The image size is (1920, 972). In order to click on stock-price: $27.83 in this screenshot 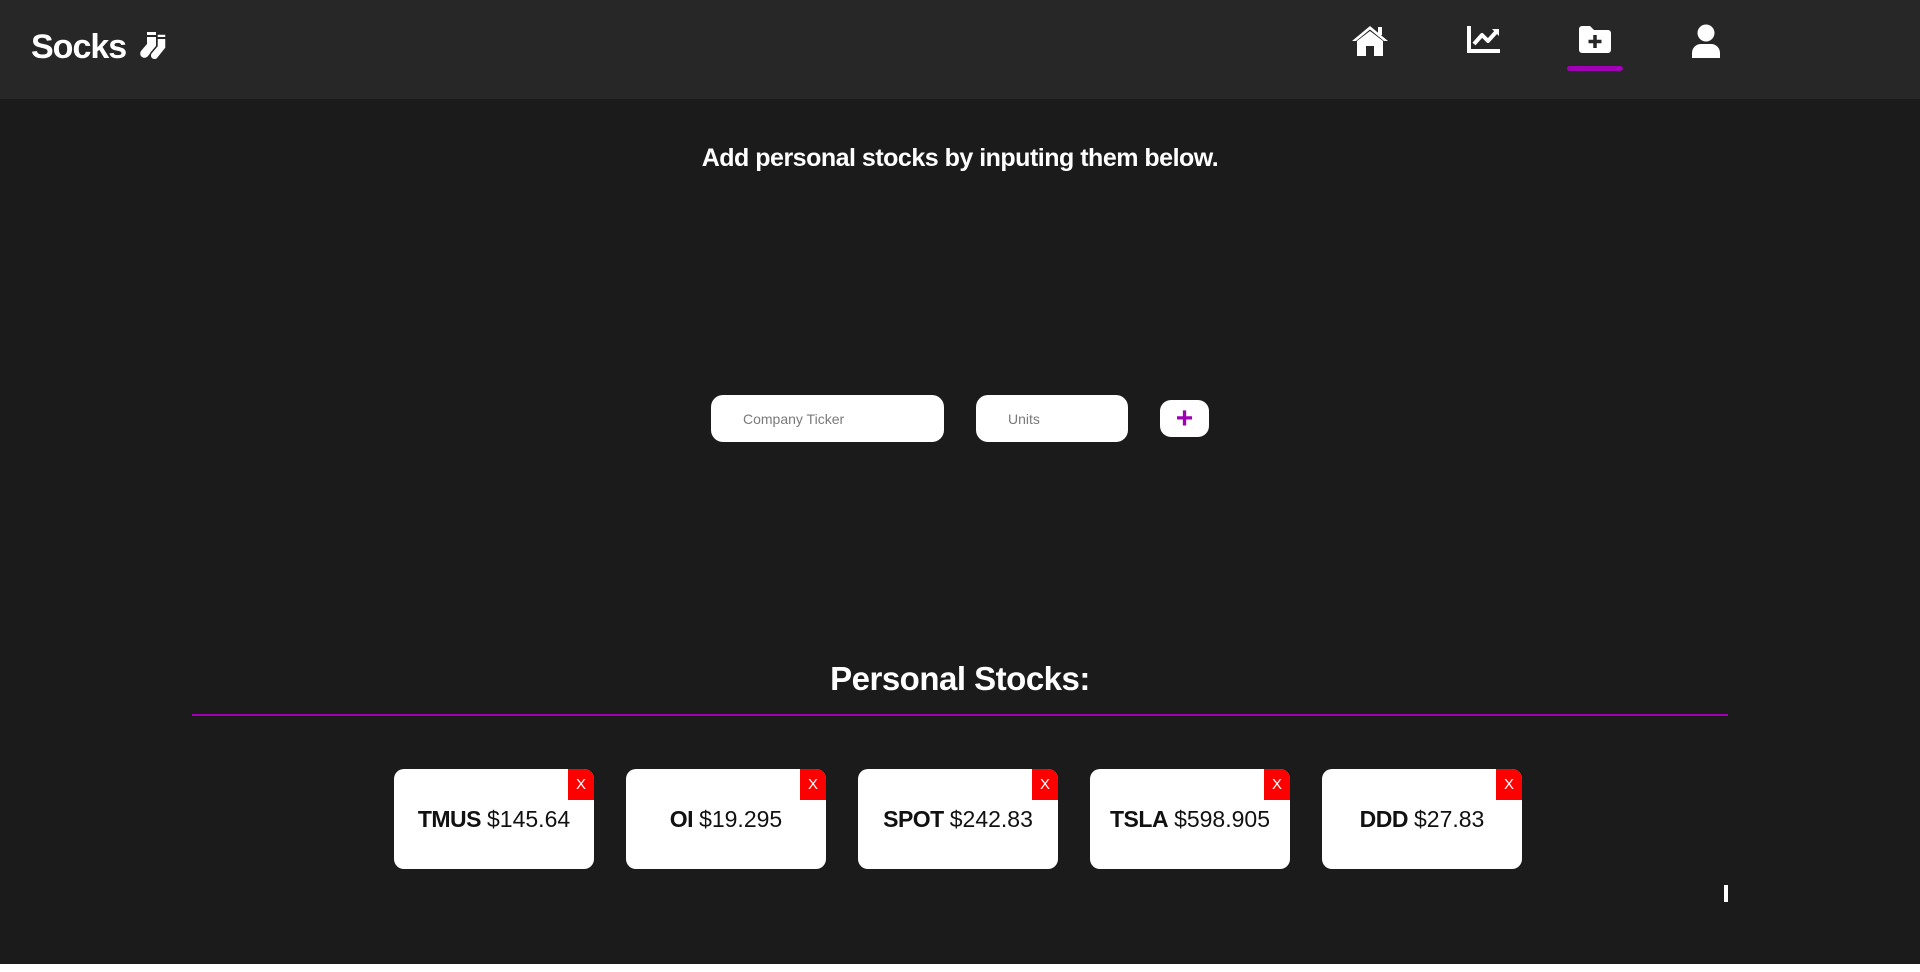, I will do `click(1449, 818)`.